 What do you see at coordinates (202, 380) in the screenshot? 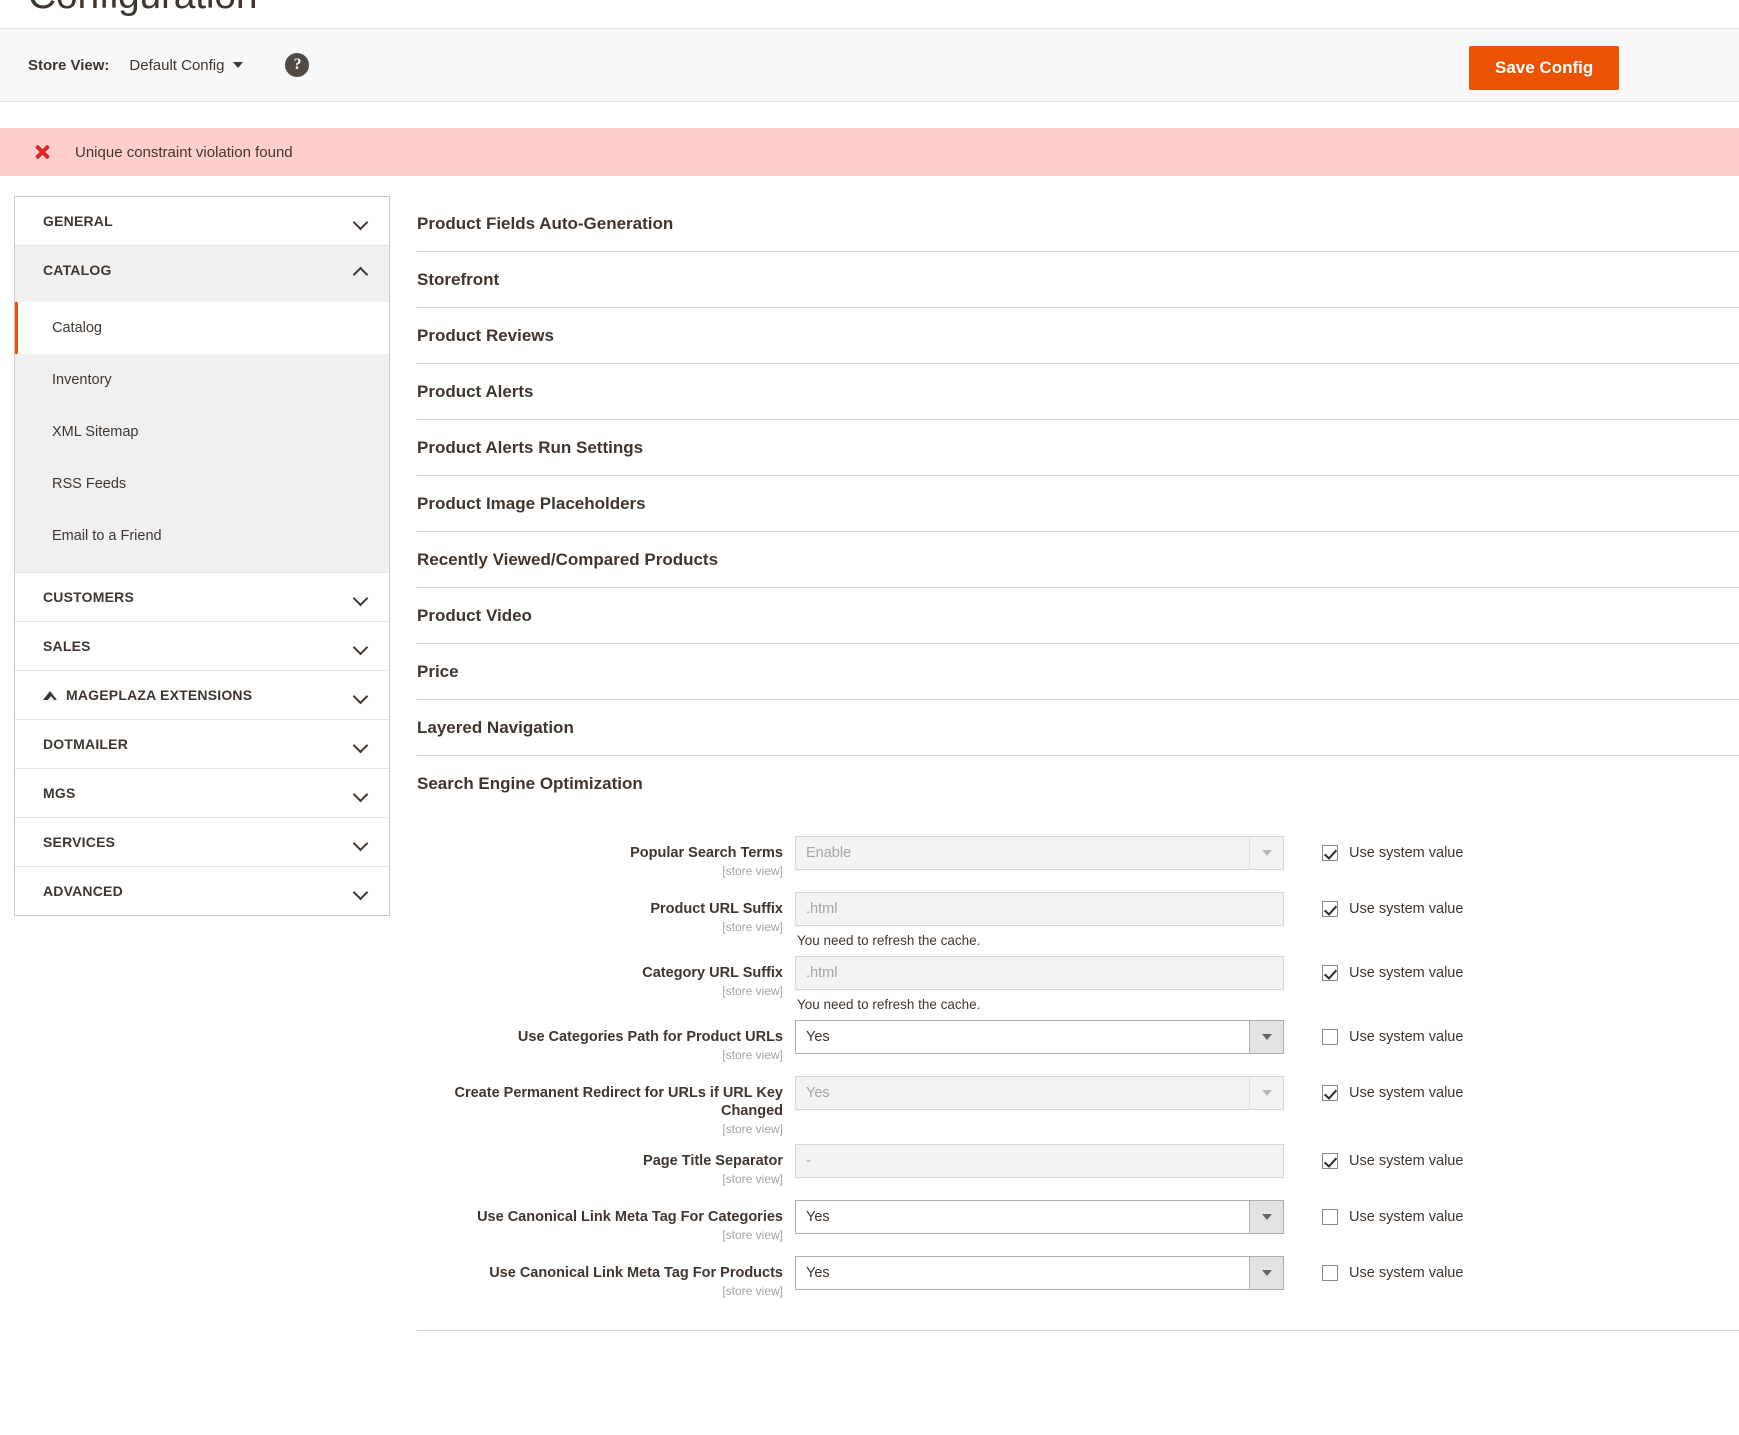
I see `sidebar-item-inventory: Inventory` at bounding box center [202, 380].